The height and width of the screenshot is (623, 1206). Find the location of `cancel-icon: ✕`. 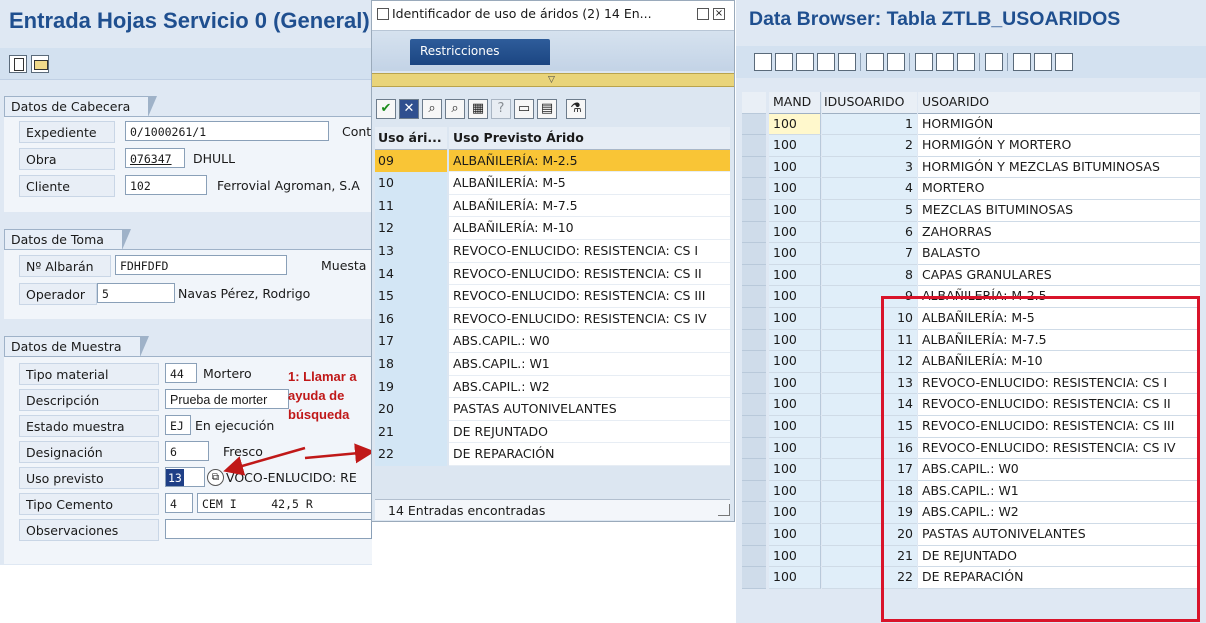

cancel-icon: ✕ is located at coordinates (409, 109).